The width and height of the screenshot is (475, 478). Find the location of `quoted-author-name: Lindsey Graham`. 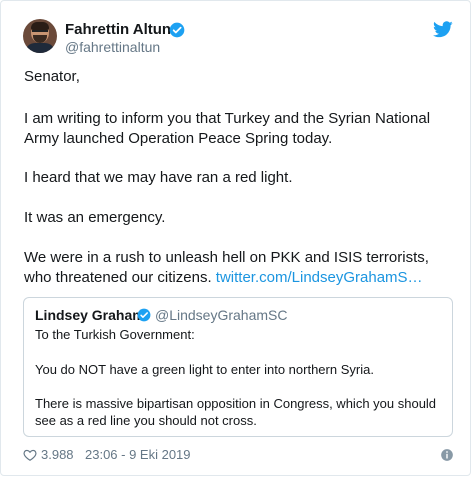

quoted-author-name: Lindsey Graham is located at coordinates (90, 315).